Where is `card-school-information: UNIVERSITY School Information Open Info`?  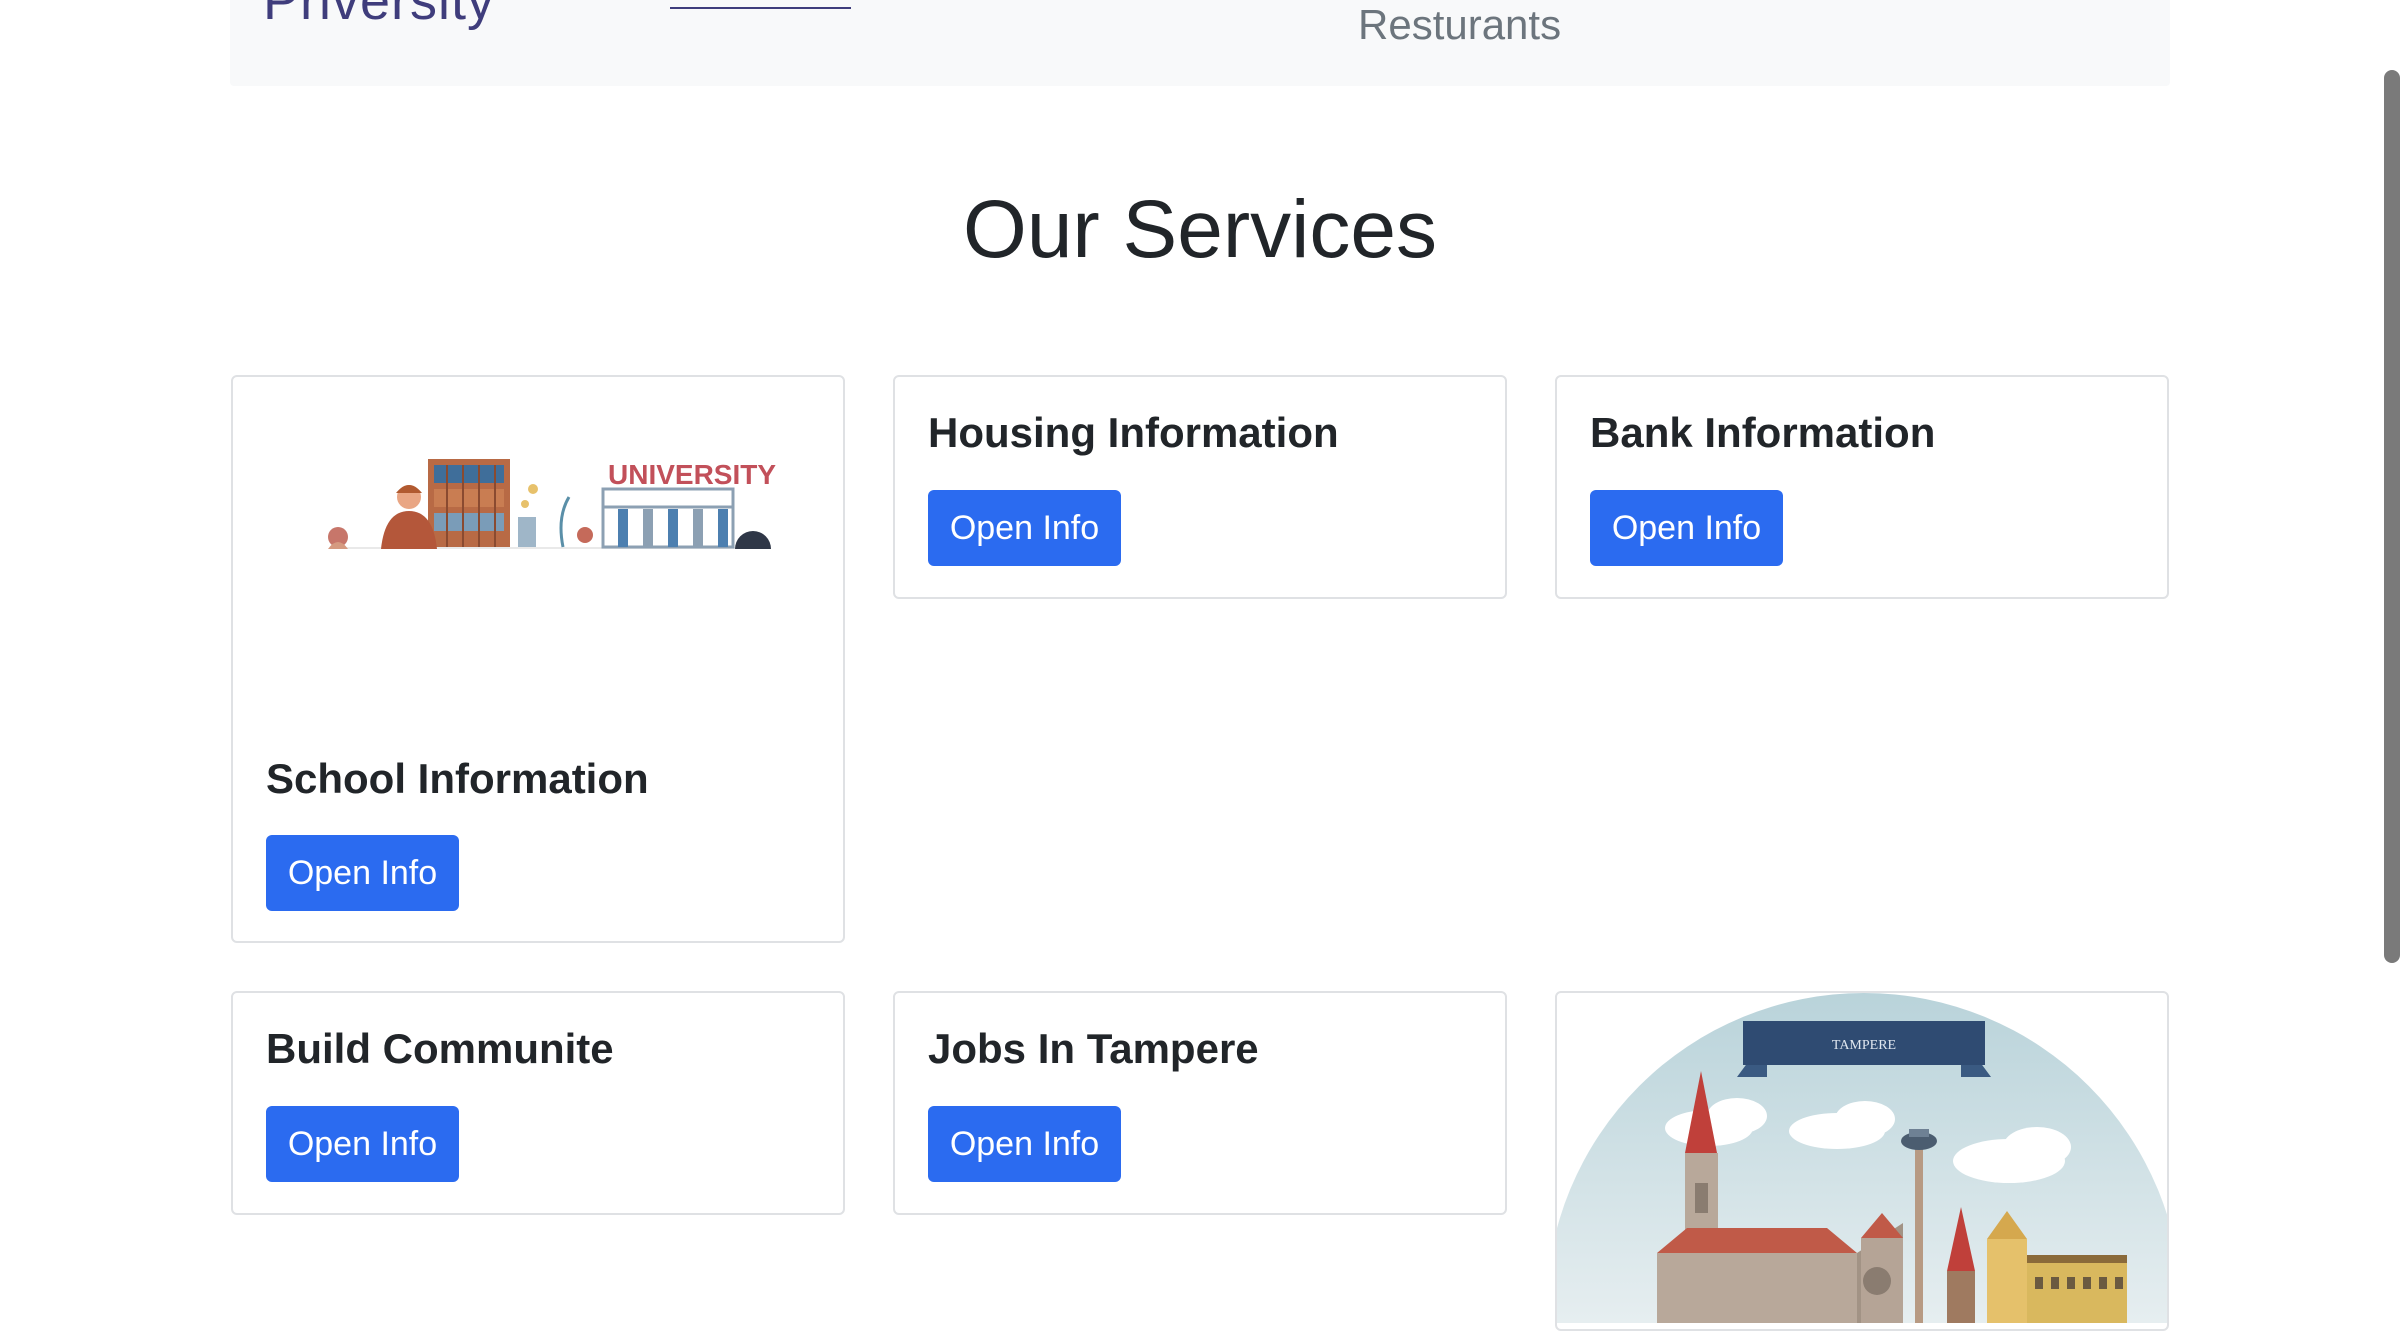 card-school-information: UNIVERSITY School Information Open Info is located at coordinates (538, 659).